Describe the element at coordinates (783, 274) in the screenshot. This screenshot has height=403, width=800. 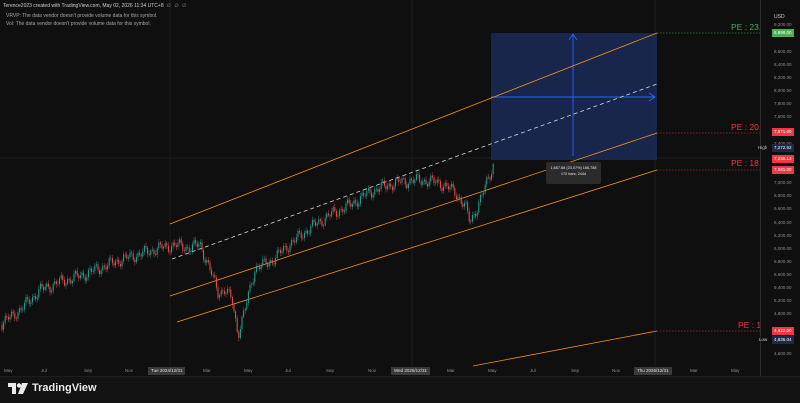
I see `price-tick: 5,600.00` at that location.